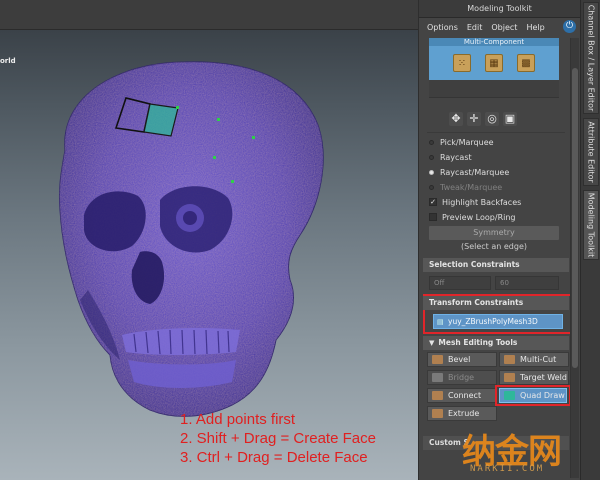 This screenshot has width=600, height=480. I want to click on bevel-button: Bevel, so click(462, 359).